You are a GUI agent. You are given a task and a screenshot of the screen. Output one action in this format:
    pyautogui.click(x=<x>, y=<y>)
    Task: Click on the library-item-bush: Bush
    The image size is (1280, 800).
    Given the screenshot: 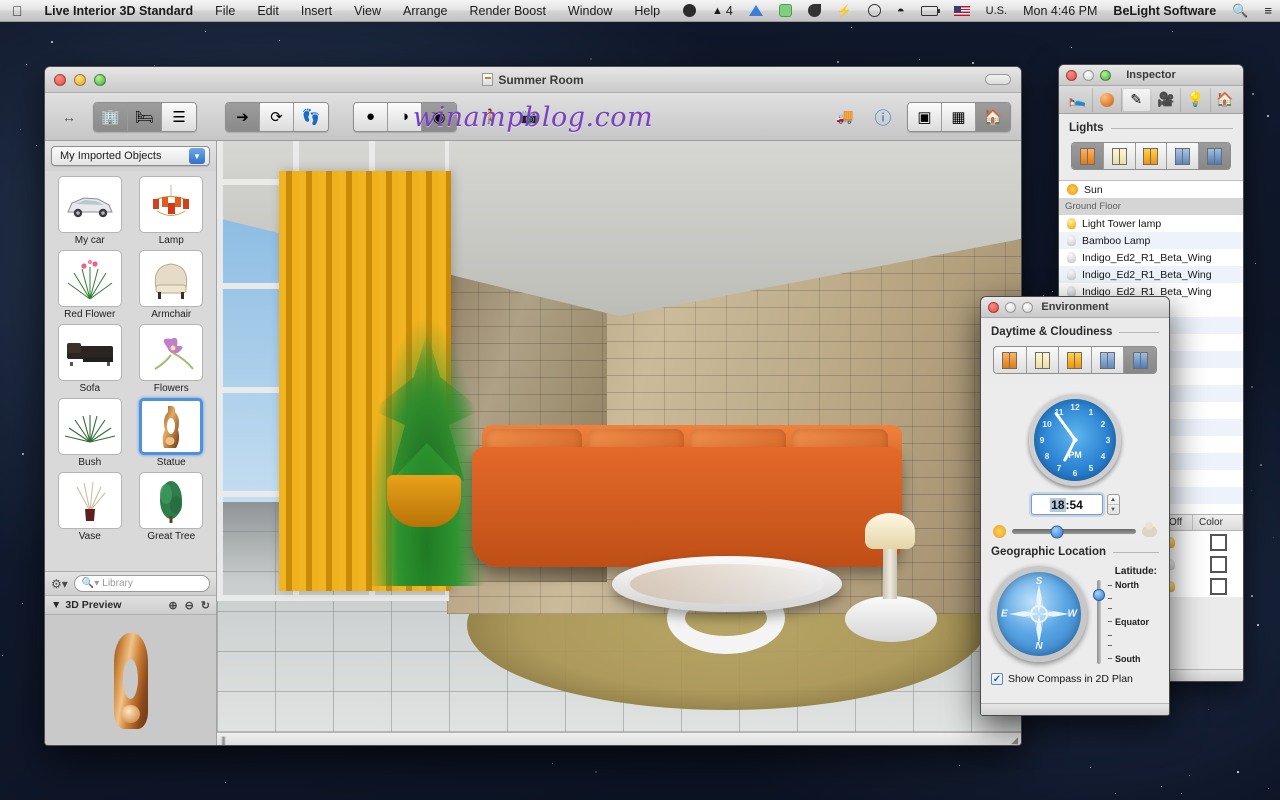 What is the action you would take?
    pyautogui.click(x=90, y=433)
    